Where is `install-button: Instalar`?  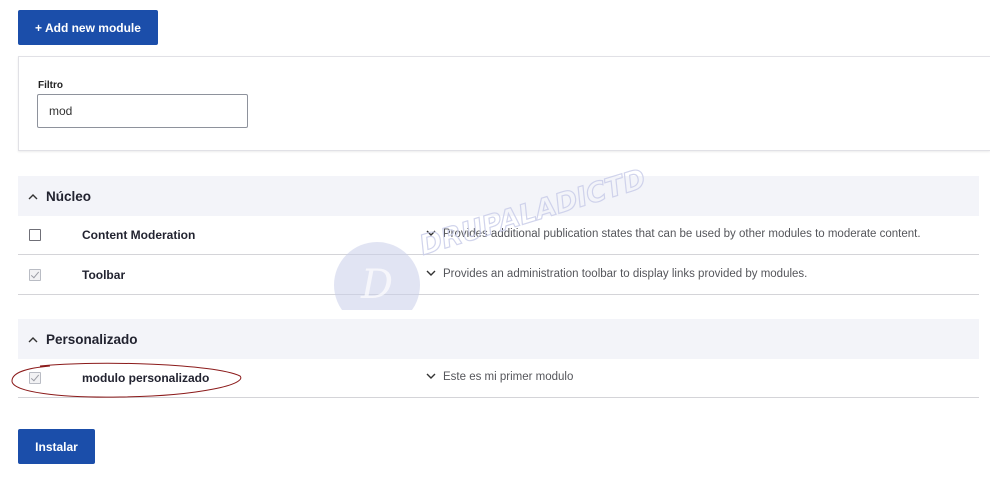 install-button: Instalar is located at coordinates (56, 446).